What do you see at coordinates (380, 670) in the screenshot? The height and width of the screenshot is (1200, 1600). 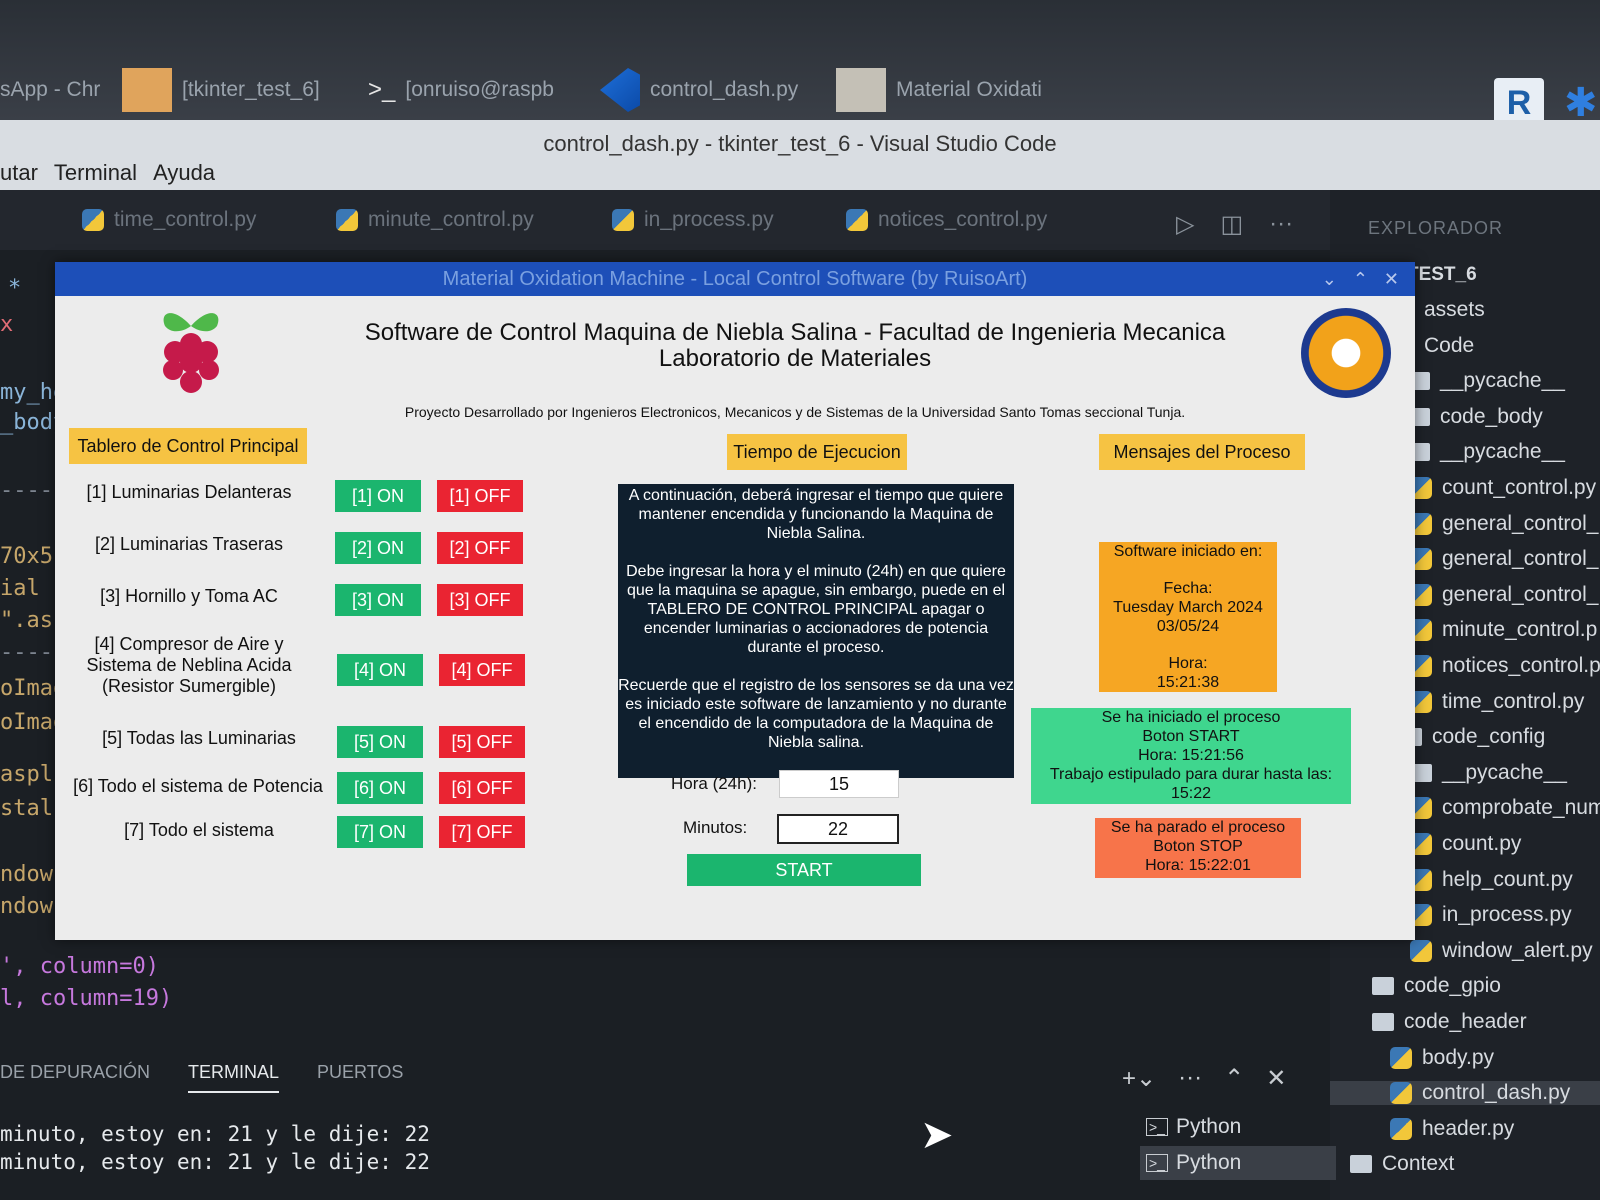 I see `row4-on-button: [4] ON` at bounding box center [380, 670].